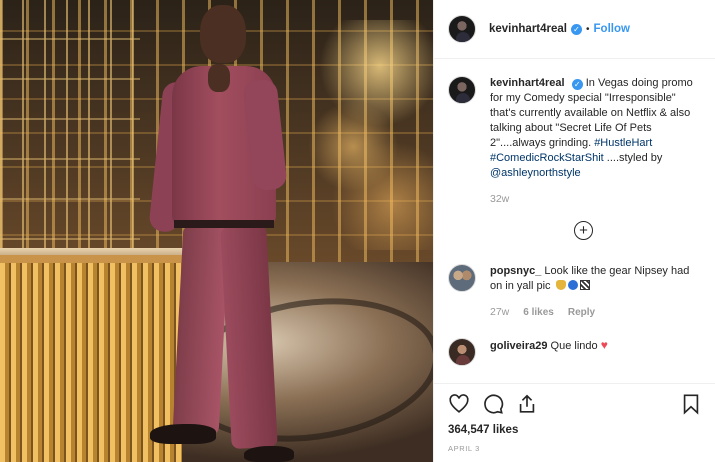 Image resolution: width=715 pixels, height=462 pixels. Describe the element at coordinates (623, 143) in the screenshot. I see `hashtag-hustlehart: #HustleHart` at that location.